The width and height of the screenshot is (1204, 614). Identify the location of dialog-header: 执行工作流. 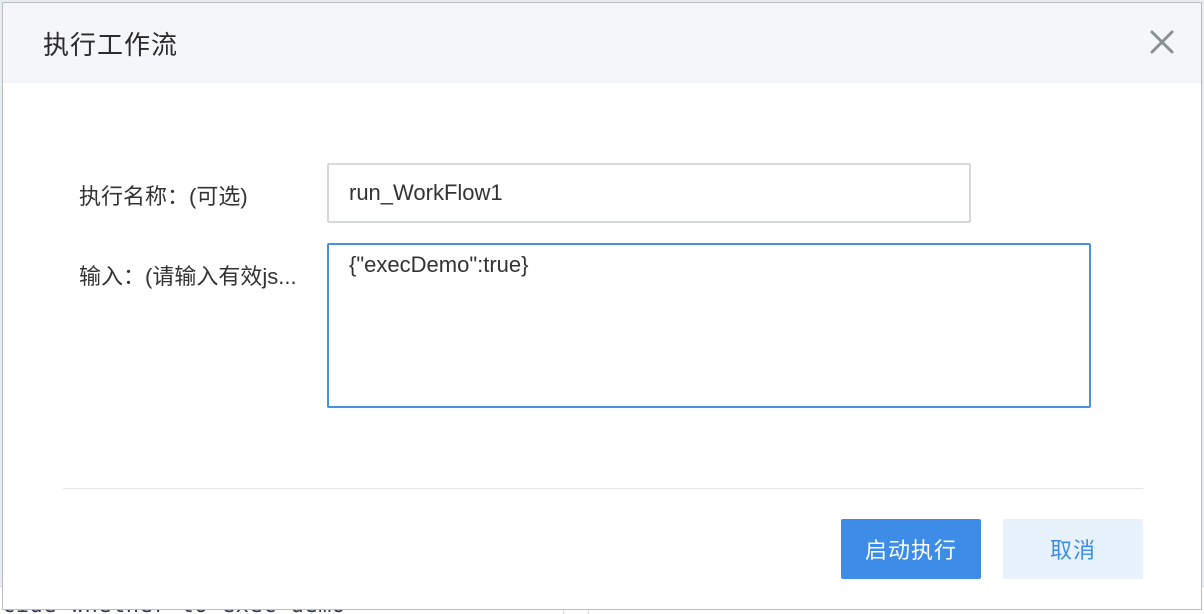
(602, 43).